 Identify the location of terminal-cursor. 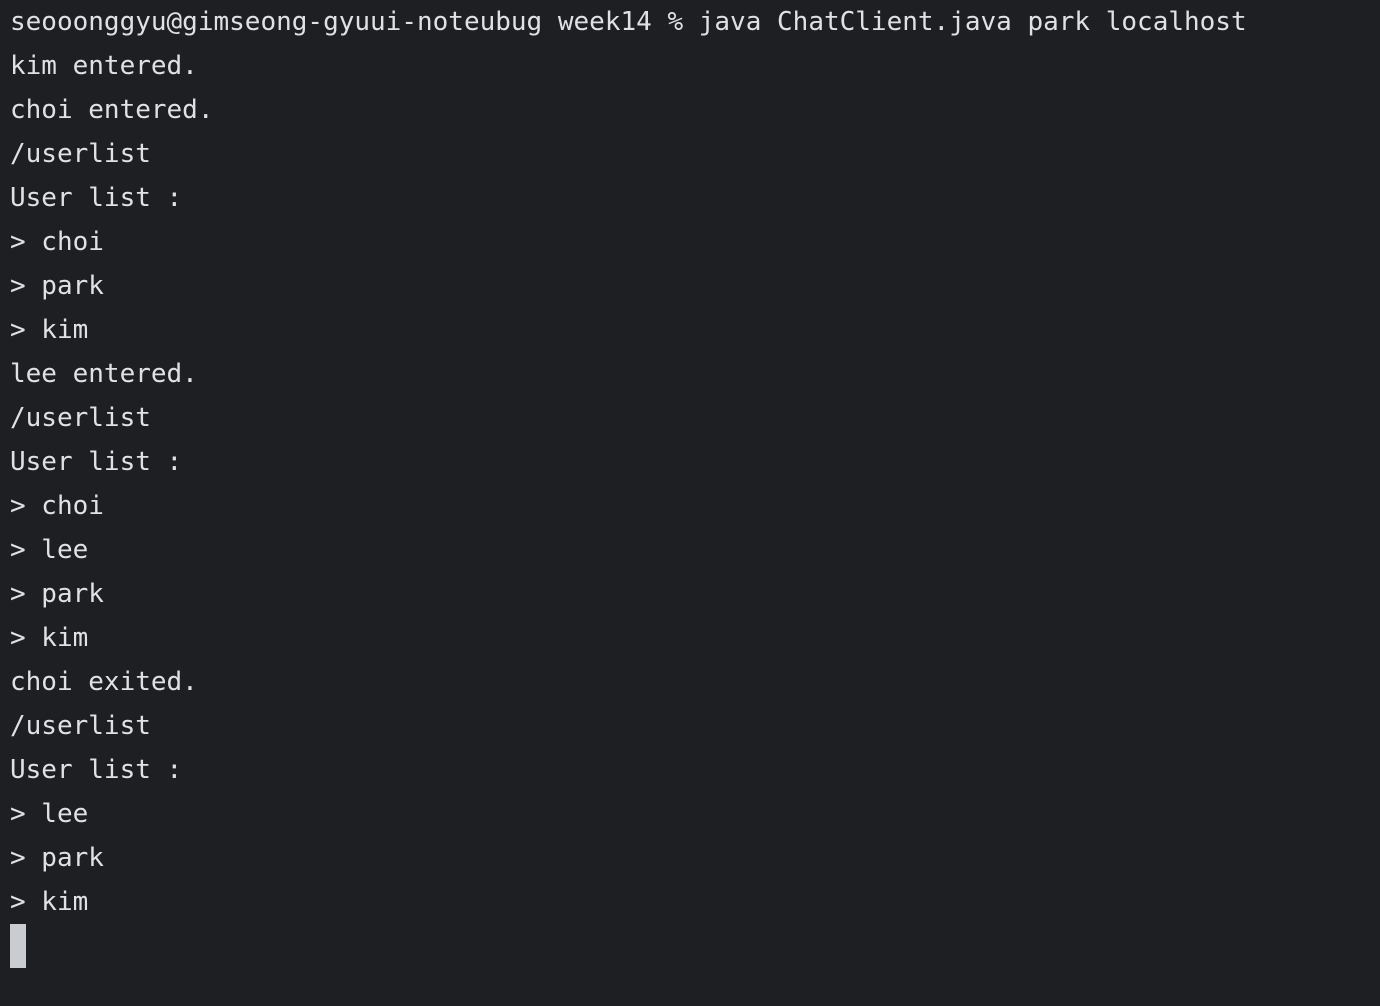
(18, 946).